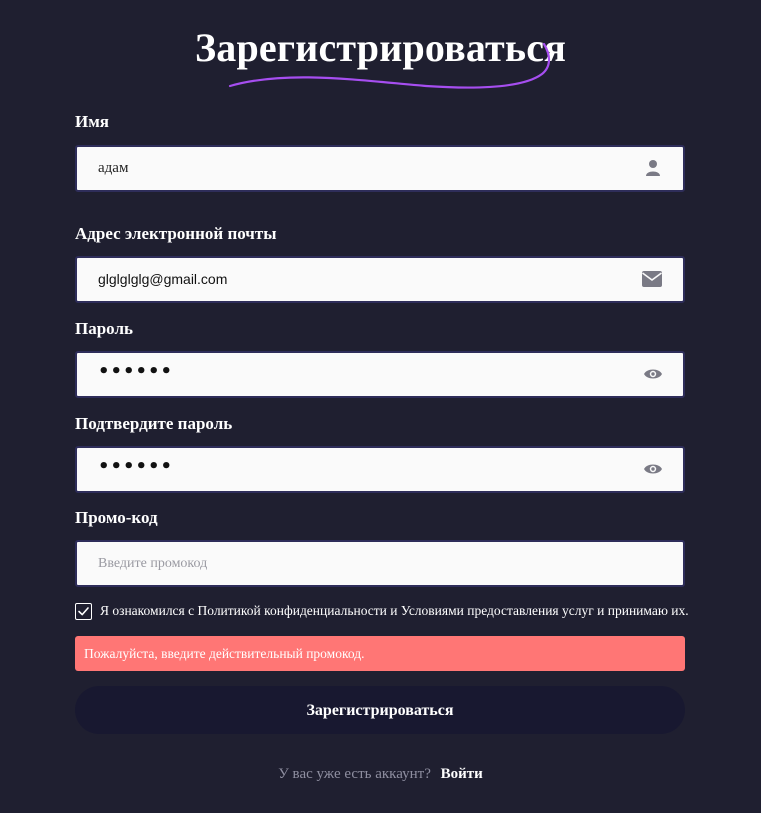  I want to click on name-value: адам, so click(113, 168).